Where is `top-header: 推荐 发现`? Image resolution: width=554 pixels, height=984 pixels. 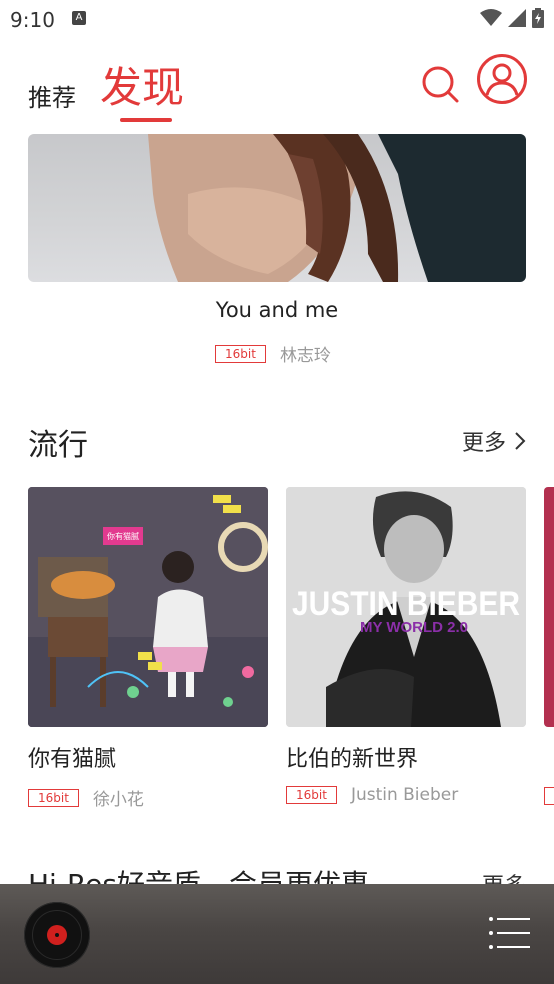 top-header: 推荐 发现 is located at coordinates (277, 87).